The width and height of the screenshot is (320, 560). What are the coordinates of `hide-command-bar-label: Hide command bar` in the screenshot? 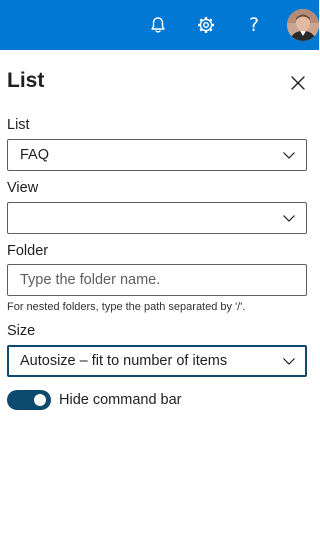 It's located at (120, 400).